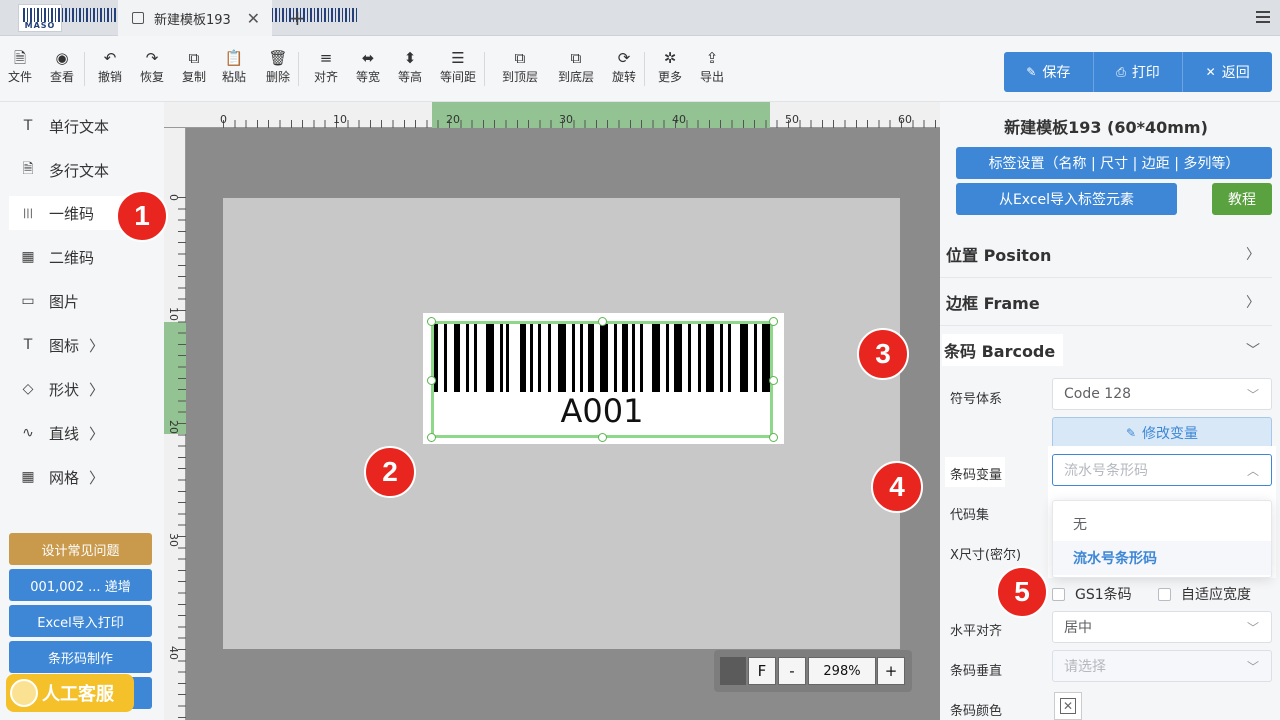 The width and height of the screenshot is (1280, 720). What do you see at coordinates (1162, 627) in the screenshot?
I see `halign-select: 居中 ﹀` at bounding box center [1162, 627].